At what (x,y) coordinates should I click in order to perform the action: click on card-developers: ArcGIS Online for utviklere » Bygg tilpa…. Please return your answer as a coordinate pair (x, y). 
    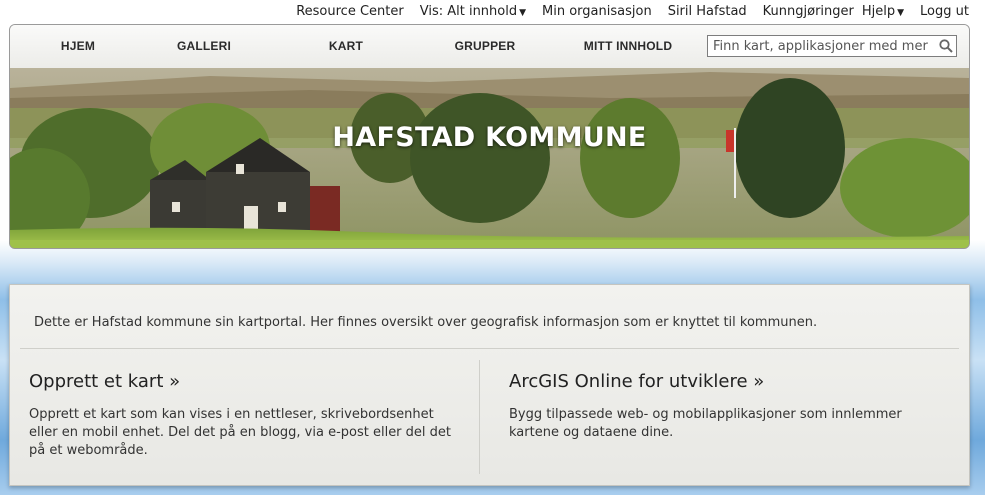
    Looking at the image, I should click on (724, 406).